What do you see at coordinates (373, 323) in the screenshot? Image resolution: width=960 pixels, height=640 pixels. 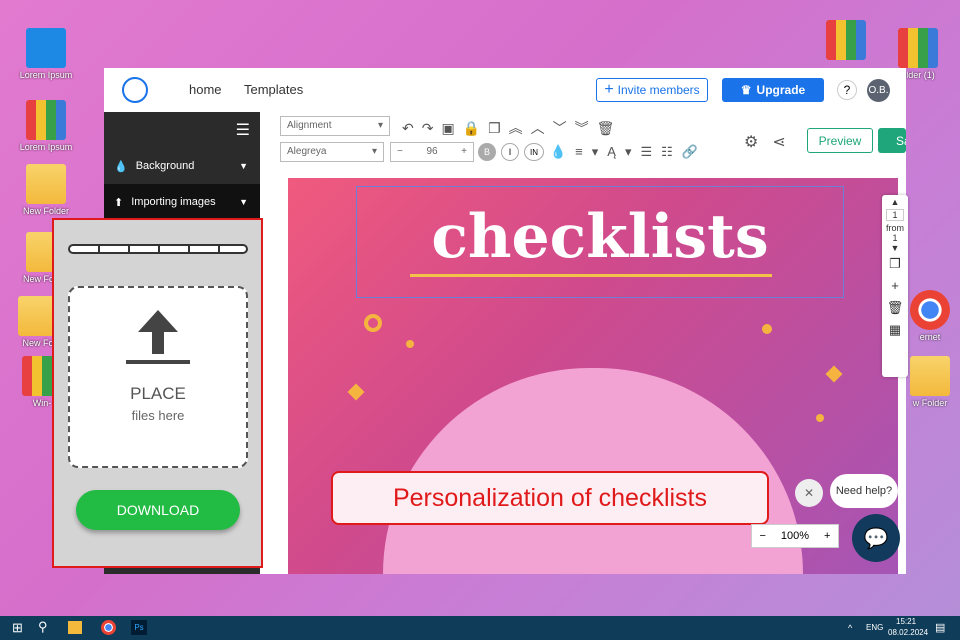 I see `sun-shape` at bounding box center [373, 323].